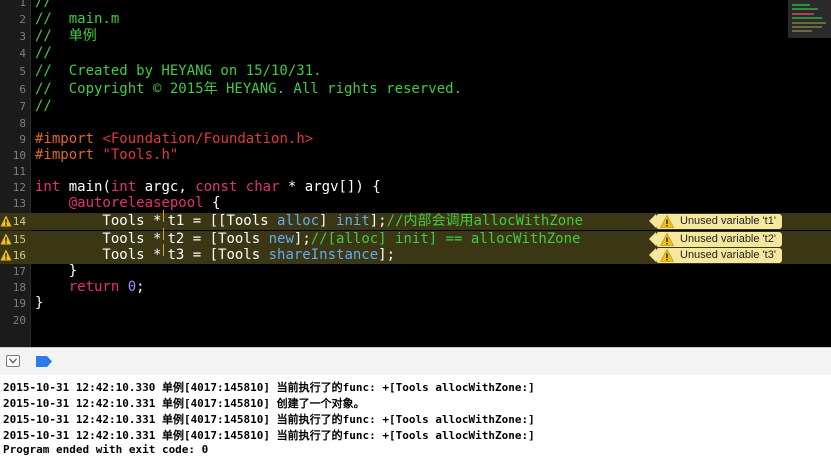  I want to click on code-text: #import "Tools.h", so click(106, 155).